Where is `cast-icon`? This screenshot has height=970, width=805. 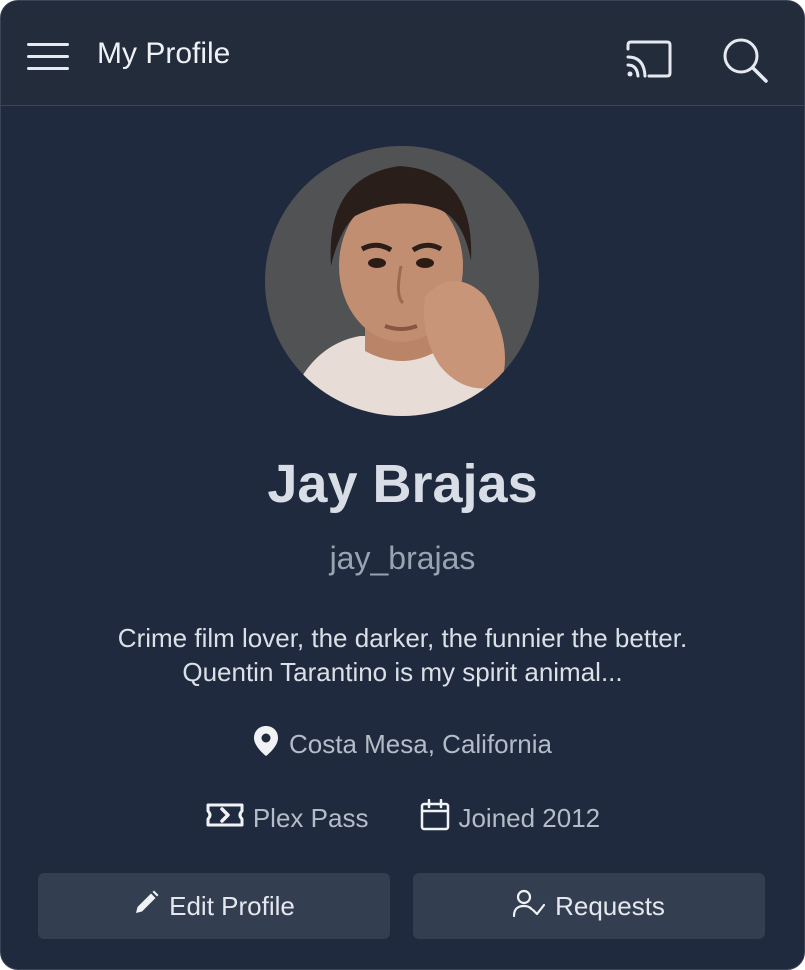 cast-icon is located at coordinates (649, 59).